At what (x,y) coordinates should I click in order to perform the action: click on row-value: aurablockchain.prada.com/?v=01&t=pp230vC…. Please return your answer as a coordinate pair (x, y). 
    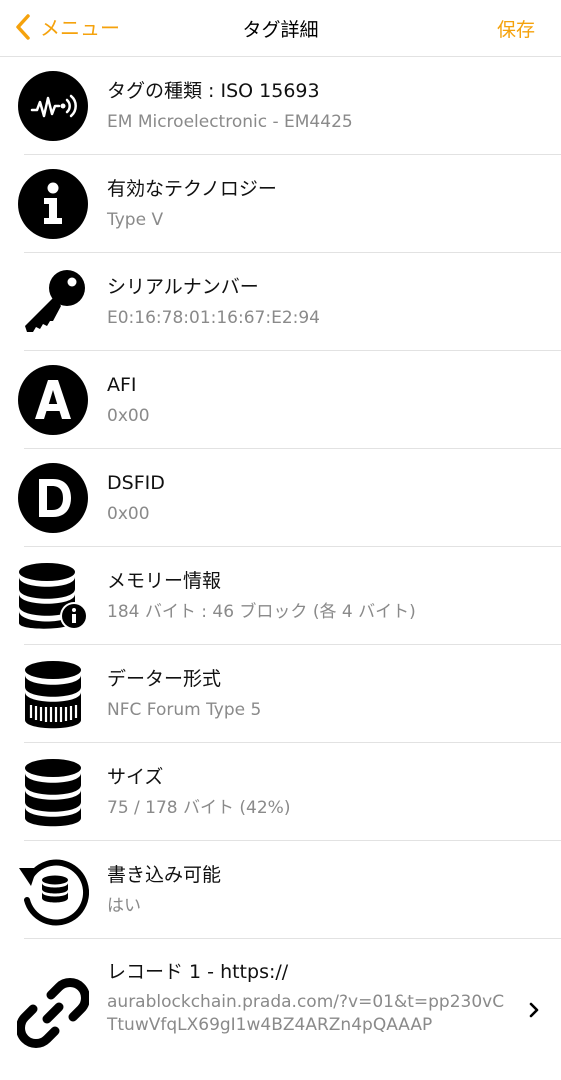
    Looking at the image, I should click on (306, 1013).